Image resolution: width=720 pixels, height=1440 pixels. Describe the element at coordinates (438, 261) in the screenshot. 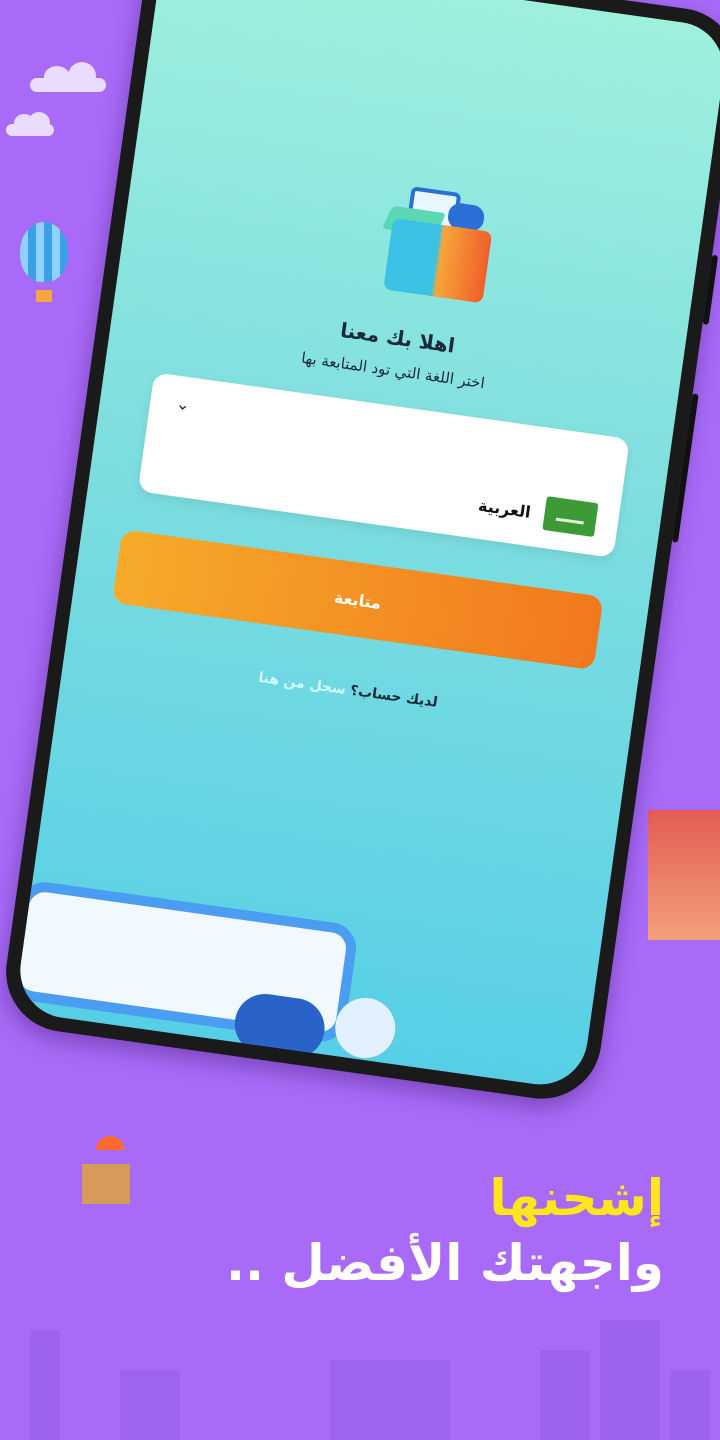

I see `logo-box-icon` at that location.